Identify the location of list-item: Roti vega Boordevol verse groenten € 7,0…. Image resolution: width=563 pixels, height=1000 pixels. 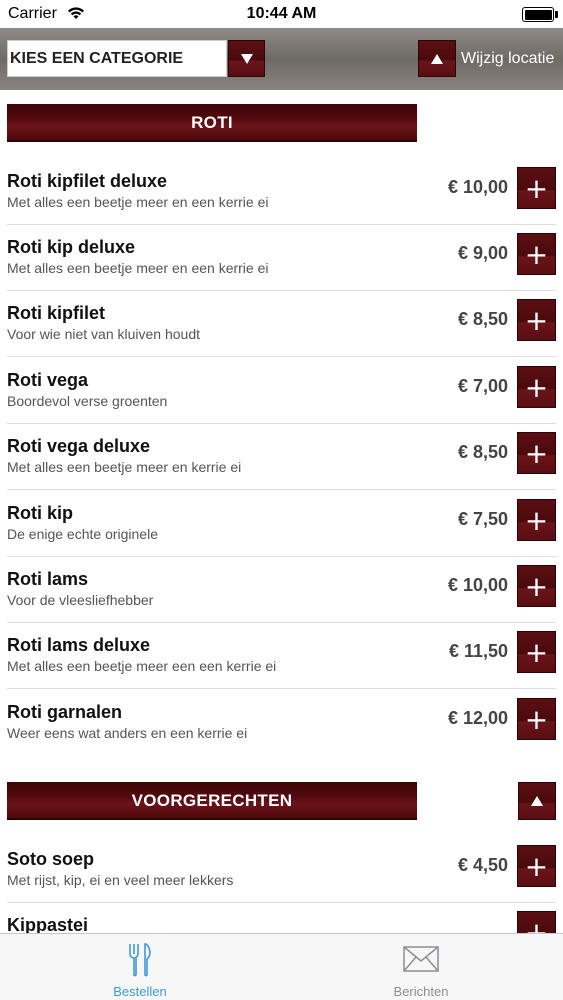
(281, 391).